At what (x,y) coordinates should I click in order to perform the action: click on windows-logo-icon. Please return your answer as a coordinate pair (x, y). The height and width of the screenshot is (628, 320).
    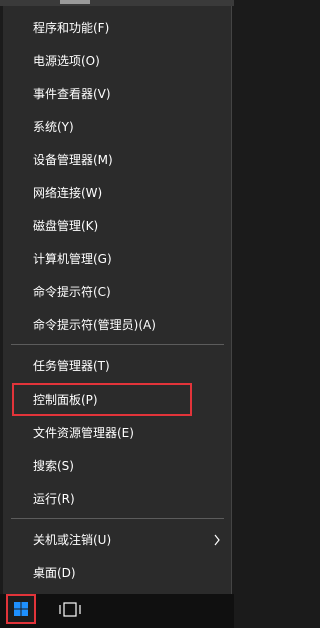
    Looking at the image, I should click on (21, 609).